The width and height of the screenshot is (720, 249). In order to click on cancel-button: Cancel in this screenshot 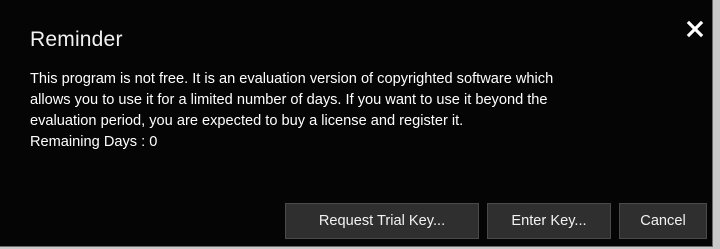, I will do `click(663, 221)`.